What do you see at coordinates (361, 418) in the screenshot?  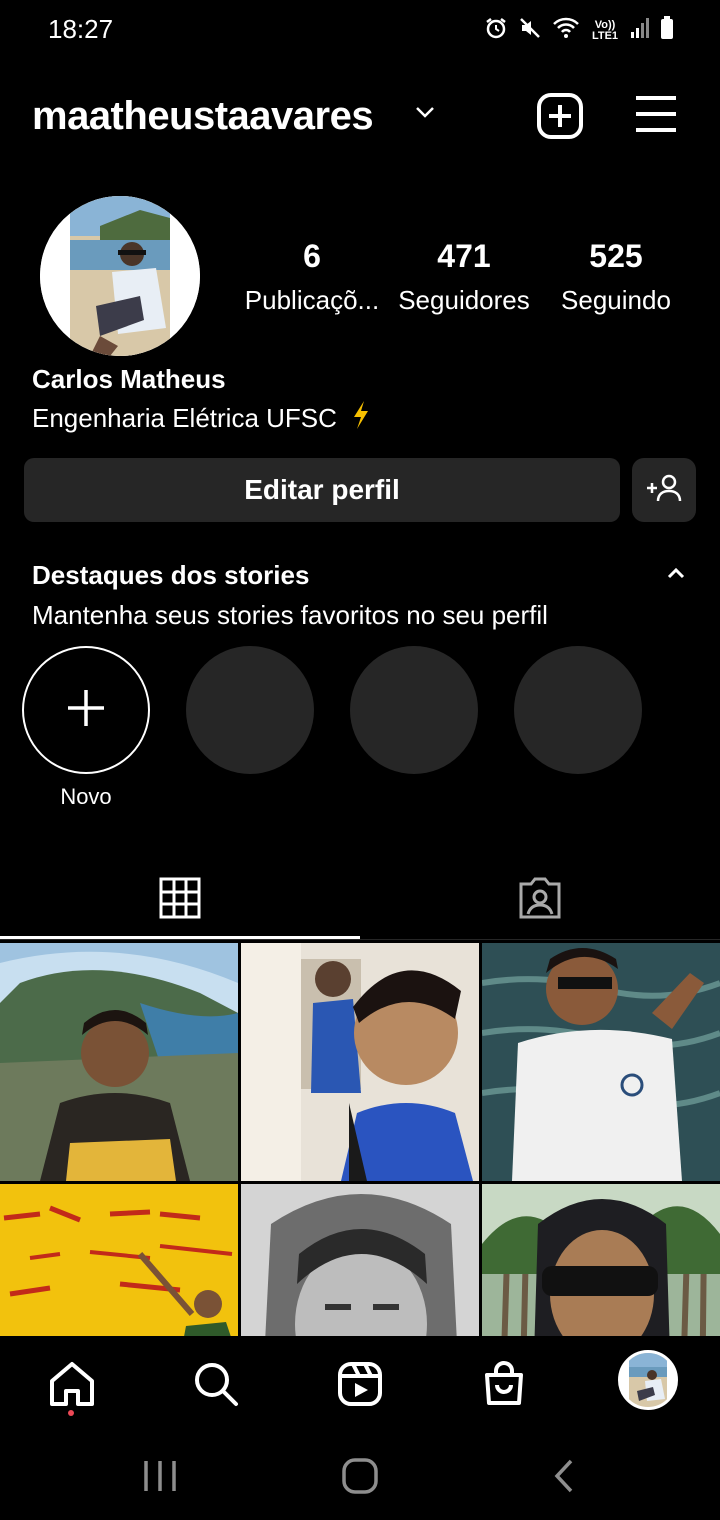 I see `lightning-icon` at bounding box center [361, 418].